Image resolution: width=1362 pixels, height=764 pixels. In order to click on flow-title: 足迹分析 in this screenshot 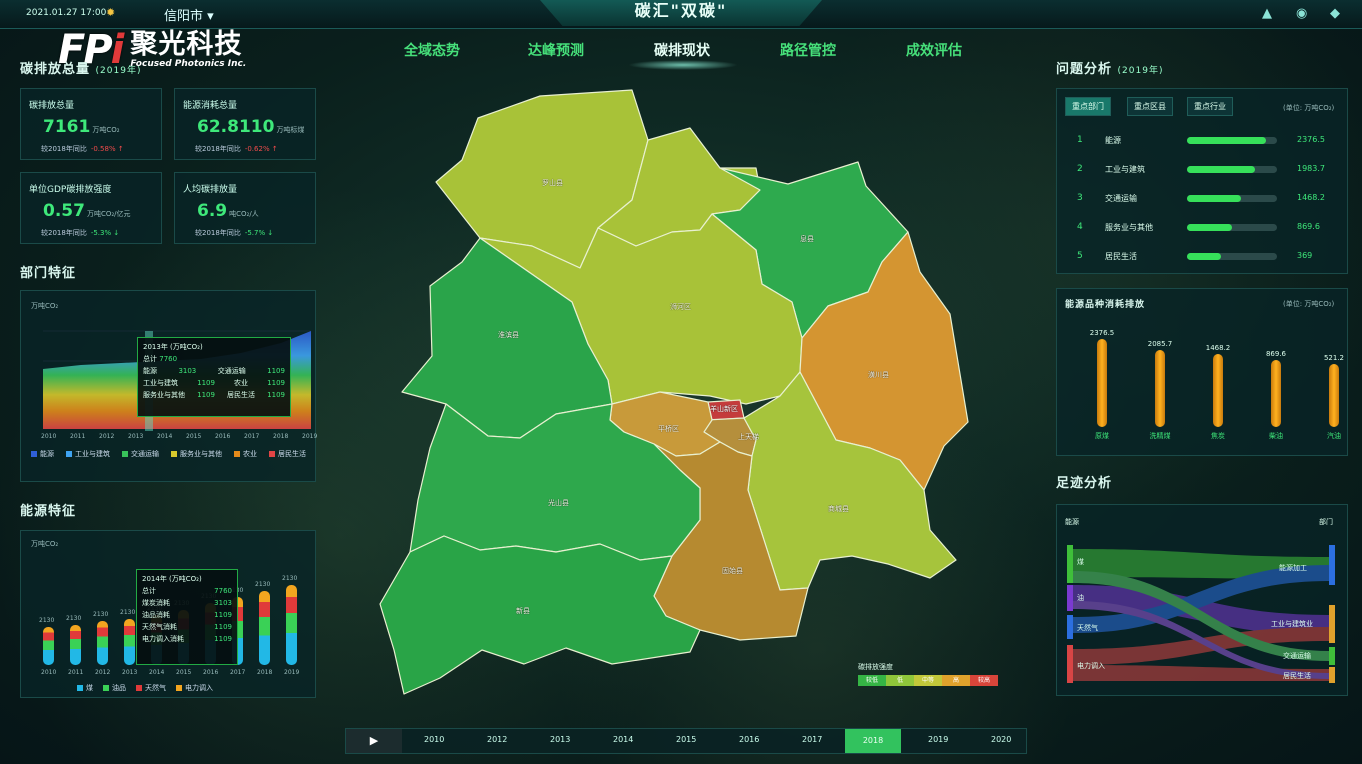, I will do `click(1084, 483)`.